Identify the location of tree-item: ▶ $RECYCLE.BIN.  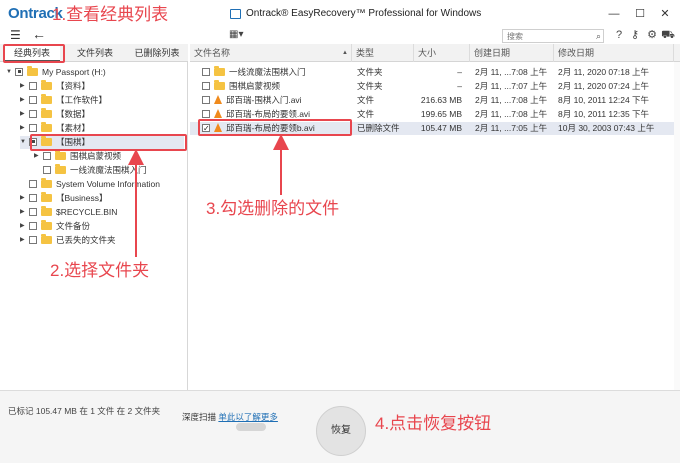
(68, 212).